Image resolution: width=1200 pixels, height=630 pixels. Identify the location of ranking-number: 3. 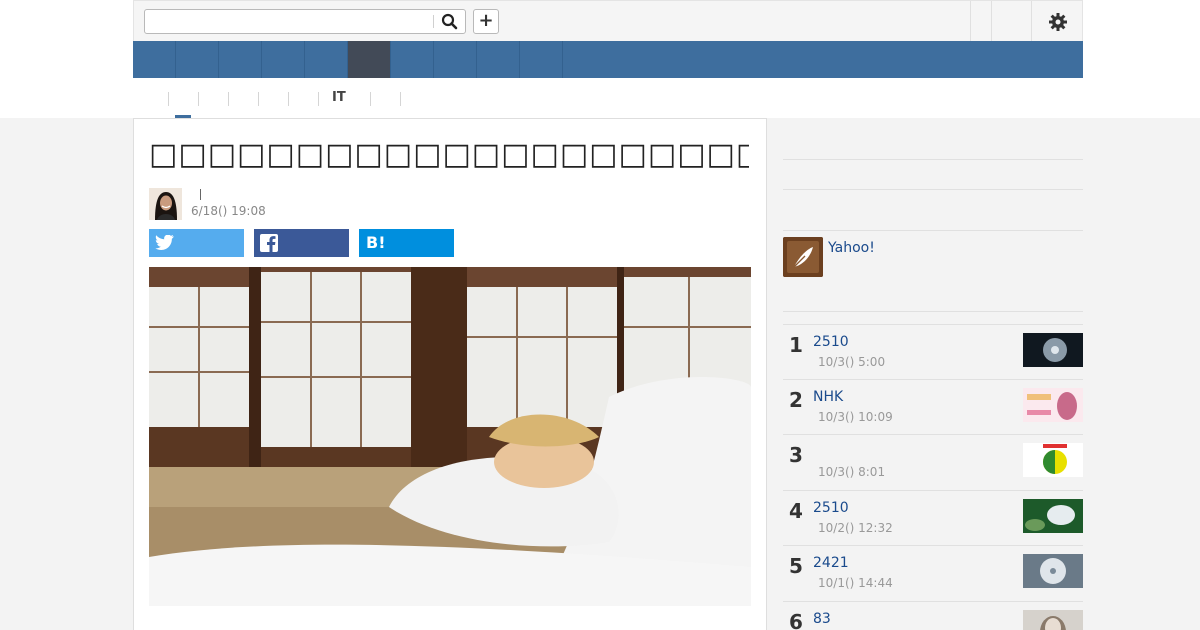
(796, 455).